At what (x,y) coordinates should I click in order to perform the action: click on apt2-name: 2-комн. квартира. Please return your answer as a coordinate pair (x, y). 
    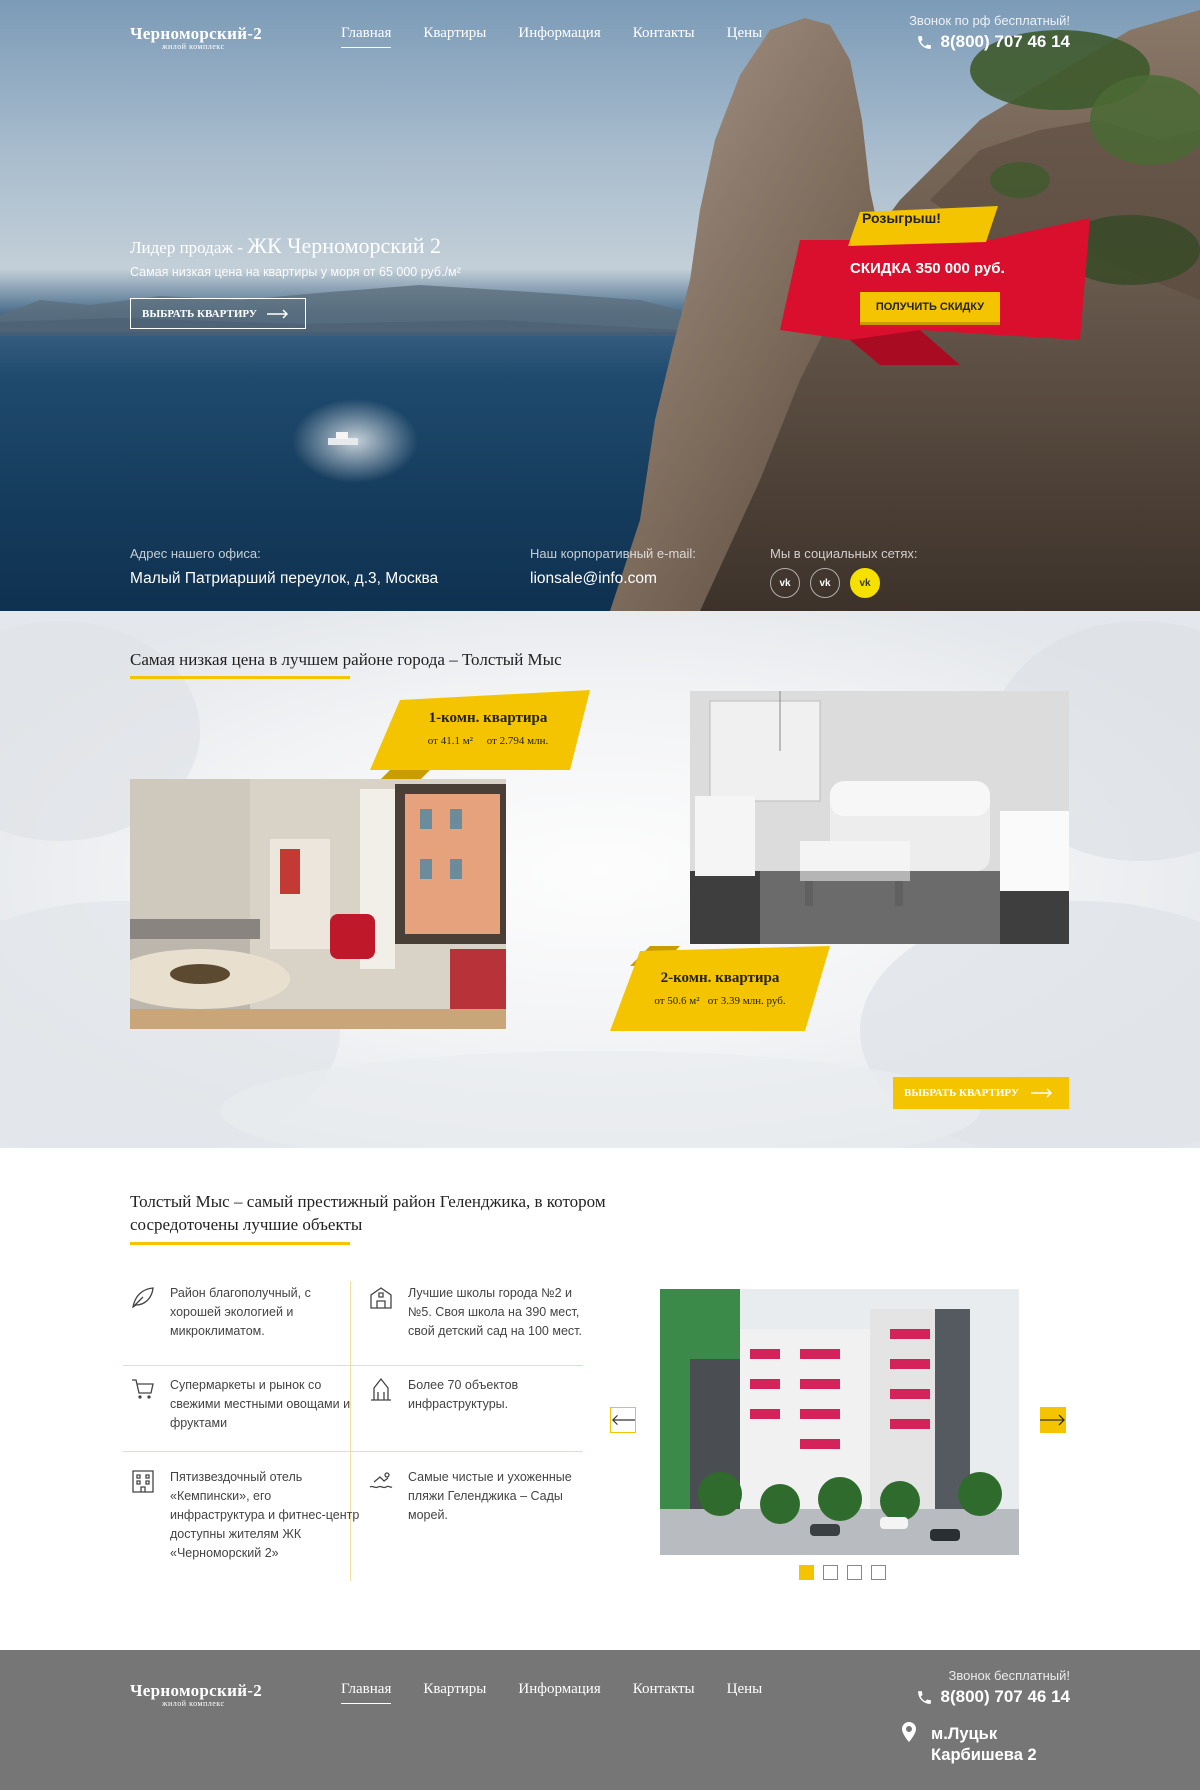
    Looking at the image, I should click on (720, 978).